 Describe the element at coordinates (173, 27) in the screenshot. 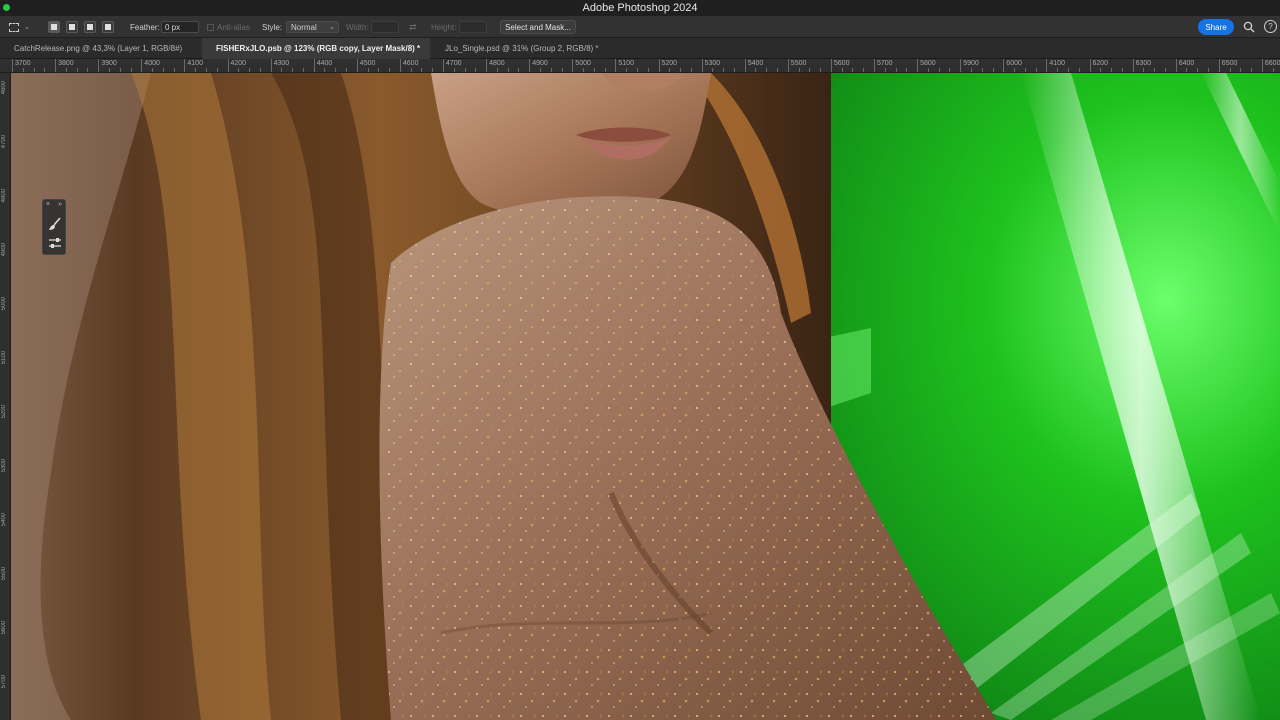

I see `feather-value: 0 px` at that location.